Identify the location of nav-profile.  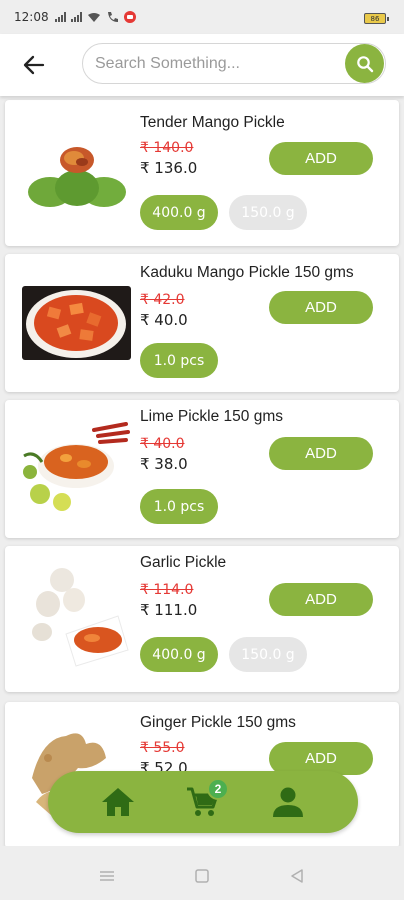
(288, 802).